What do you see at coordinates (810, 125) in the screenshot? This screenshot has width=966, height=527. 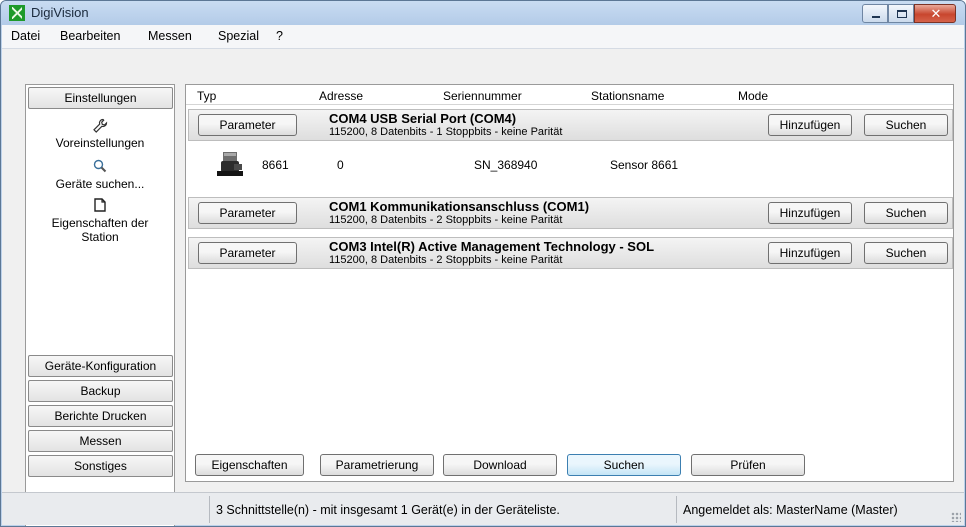 I see `port-com4-add-button: Hinzufügen` at bounding box center [810, 125].